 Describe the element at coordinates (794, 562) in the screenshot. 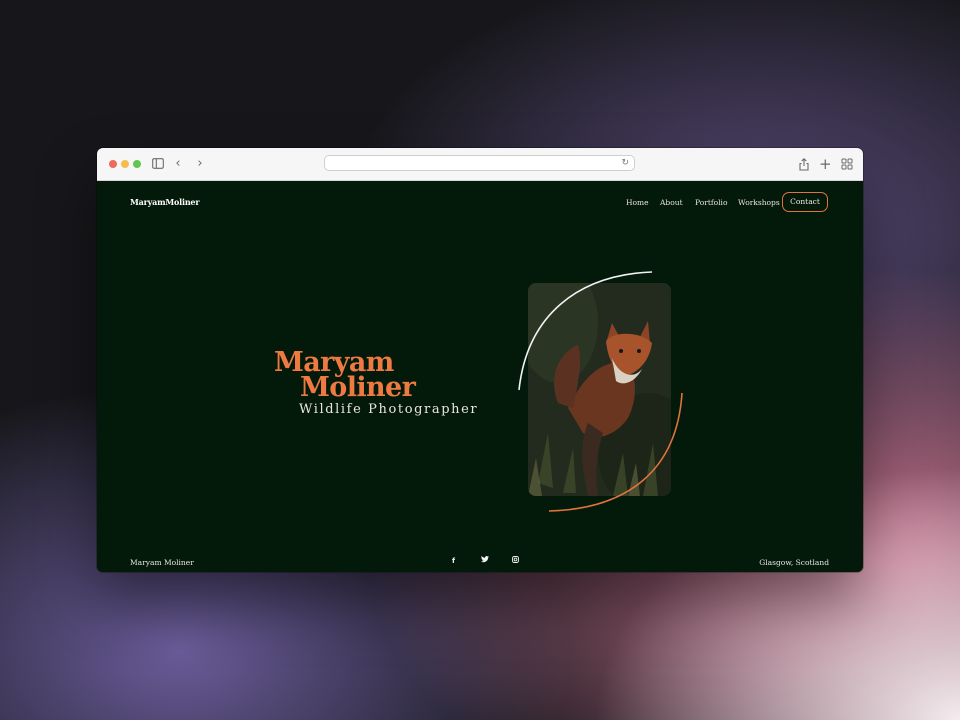

I see `footer-location: Glasgow, Scotland` at that location.